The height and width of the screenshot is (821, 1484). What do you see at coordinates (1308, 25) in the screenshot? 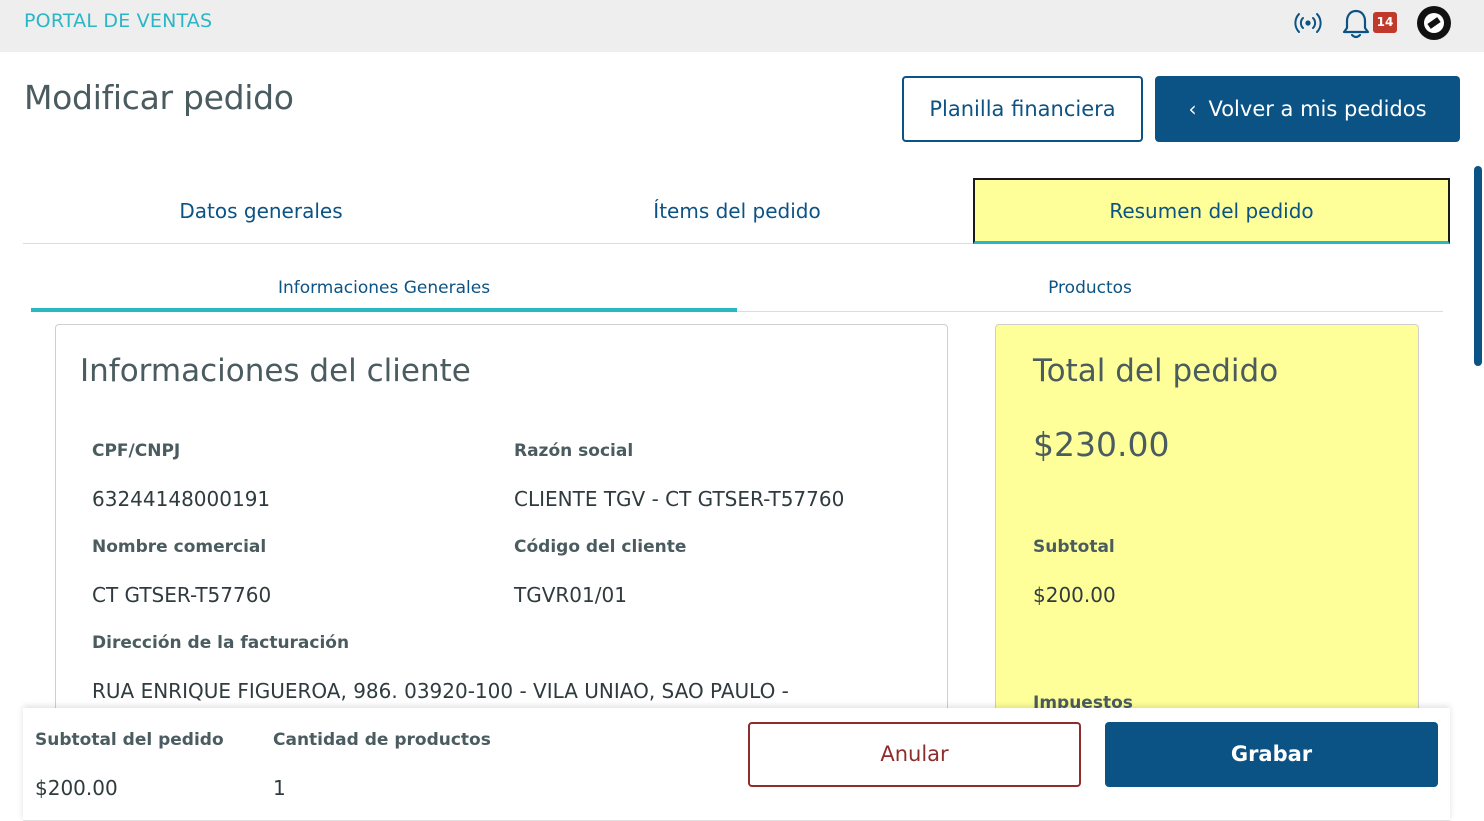
I see `broadcast-icon` at bounding box center [1308, 25].